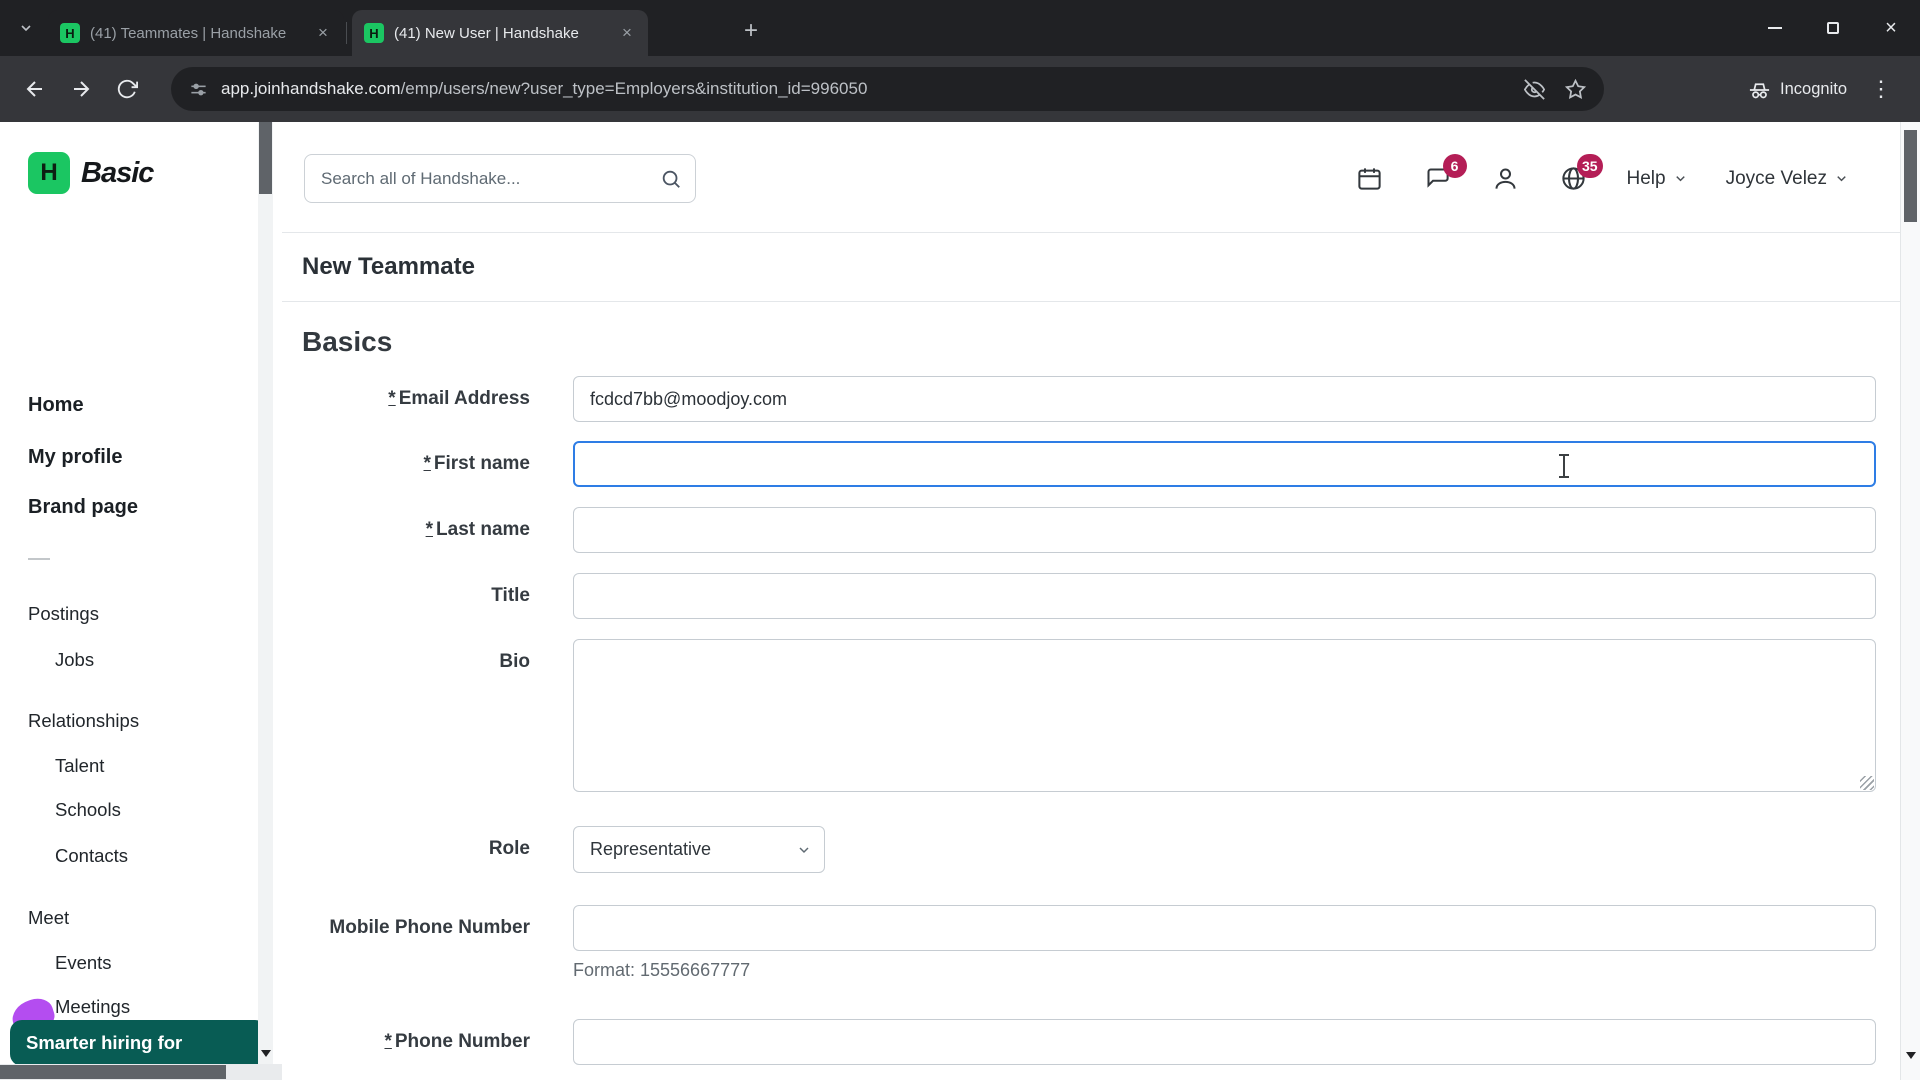  What do you see at coordinates (188, 33) in the screenshot?
I see `tab-title: (41) Teammates | Handshake` at bounding box center [188, 33].